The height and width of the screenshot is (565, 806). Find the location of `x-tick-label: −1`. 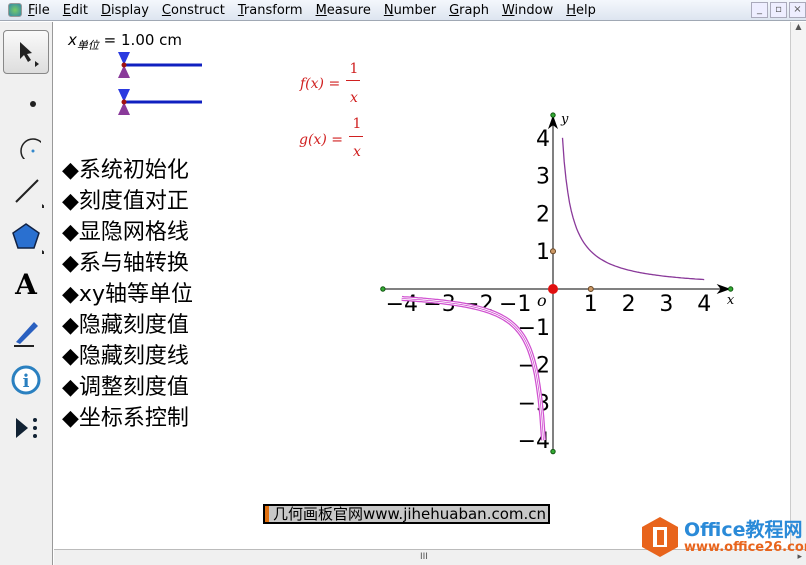

x-tick-label: −1 is located at coordinates (515, 304).